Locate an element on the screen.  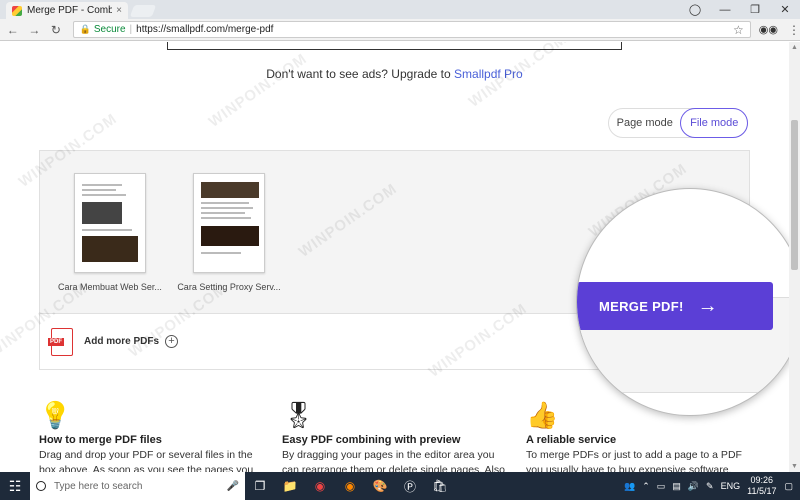
language-indicator: ENG is located at coordinates (731, 486).